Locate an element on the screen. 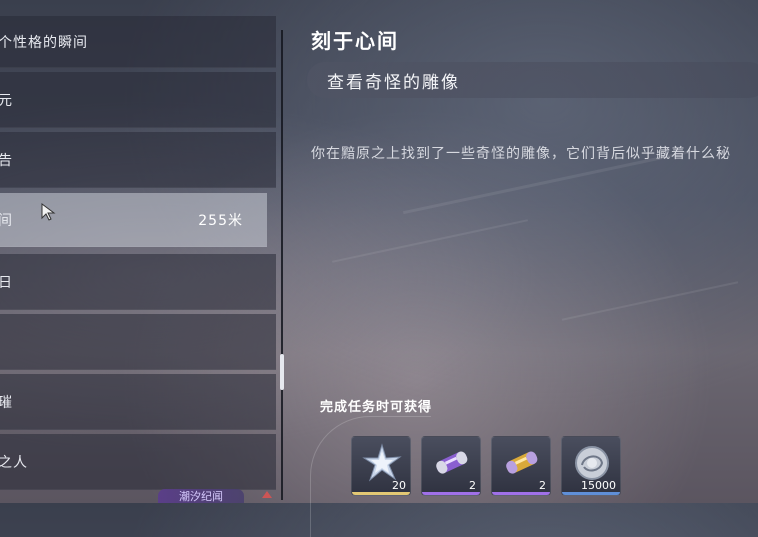 This screenshot has height=537, width=758. rewards-heading: 完成任务时可获得 is located at coordinates (376, 407).